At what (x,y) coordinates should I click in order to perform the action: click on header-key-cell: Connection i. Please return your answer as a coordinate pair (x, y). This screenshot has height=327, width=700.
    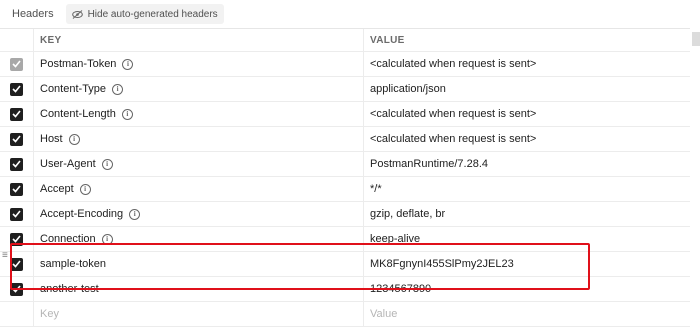
    Looking at the image, I should click on (199, 239).